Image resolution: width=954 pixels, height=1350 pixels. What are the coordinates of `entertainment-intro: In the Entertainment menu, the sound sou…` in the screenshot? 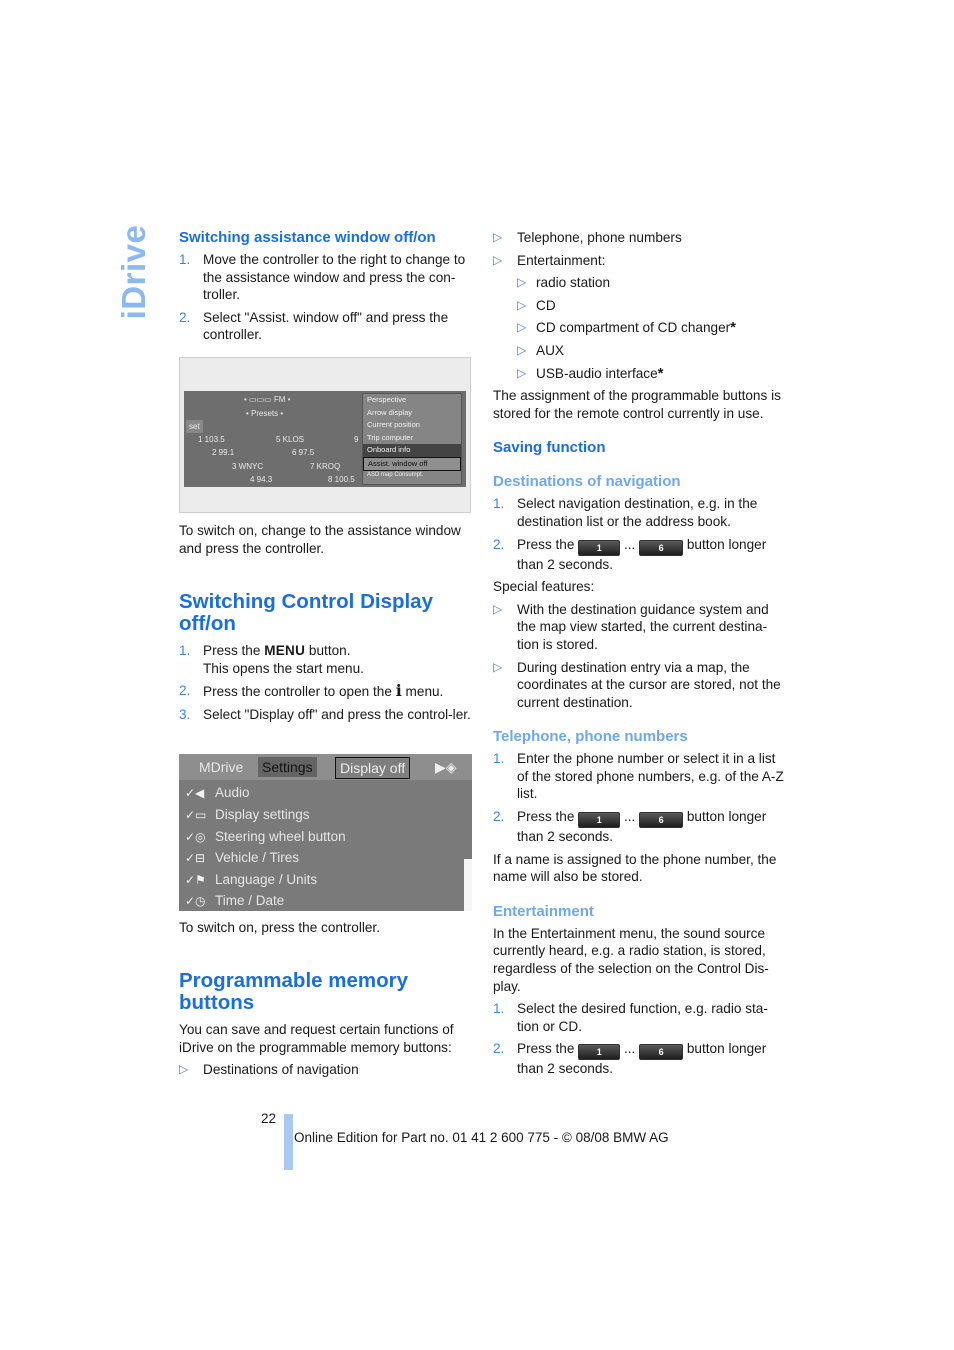 It's located at (631, 959).